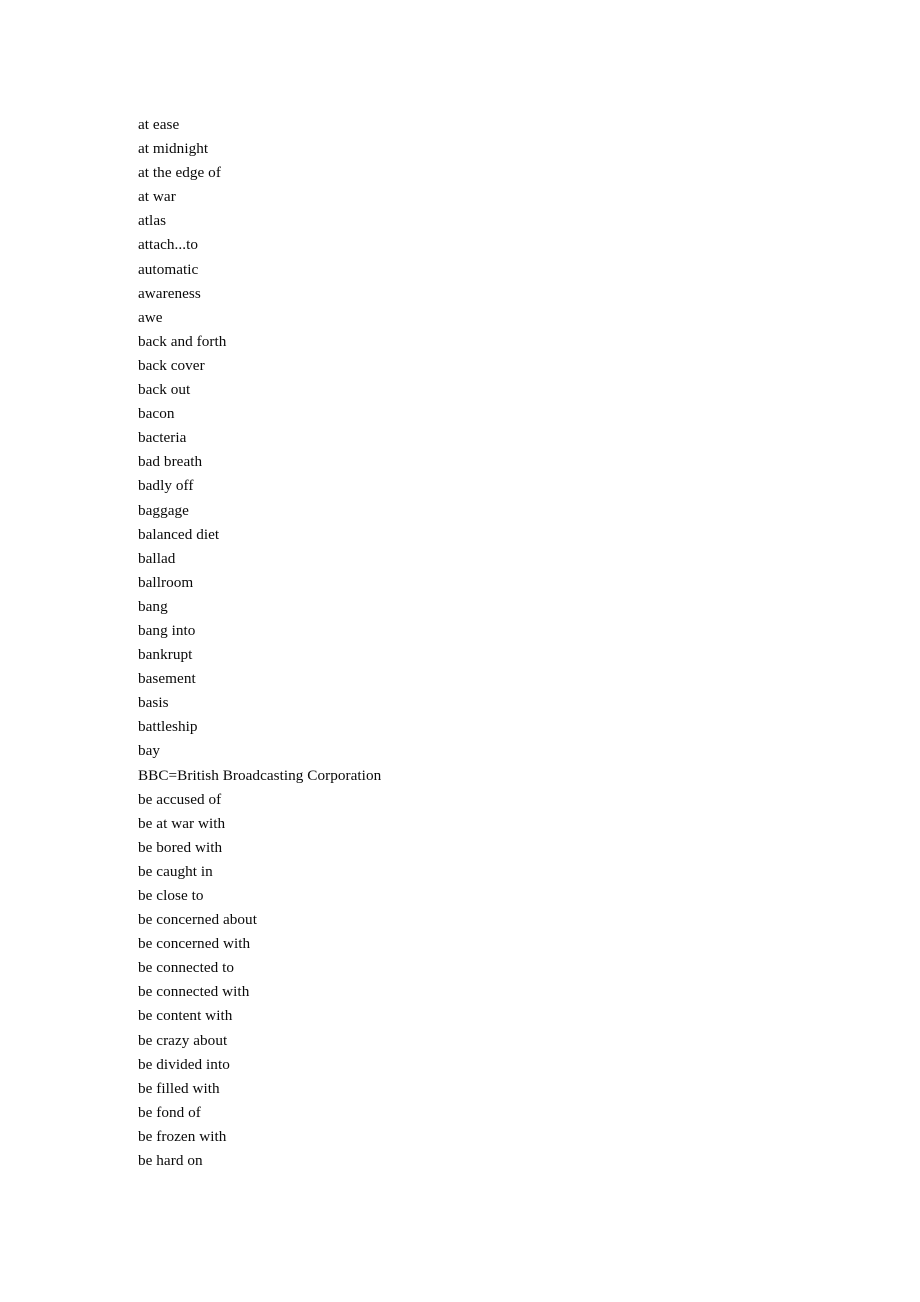 The width and height of the screenshot is (920, 1302). I want to click on vocabulary-entry: basement, so click(167, 679).